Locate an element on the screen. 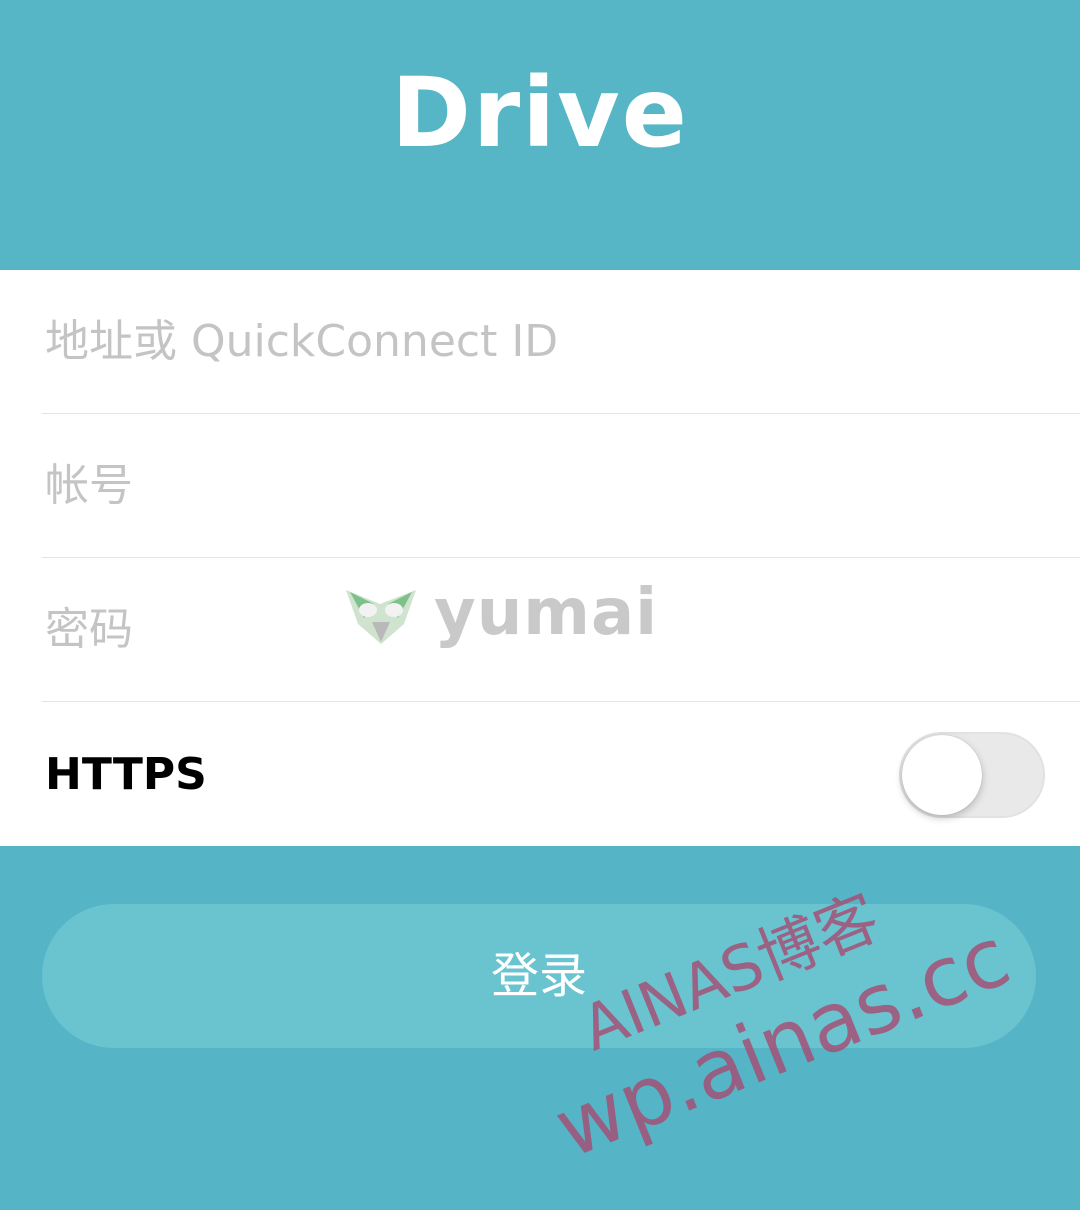 This screenshot has width=1080, height=1210. account-input is located at coordinates (543, 485).